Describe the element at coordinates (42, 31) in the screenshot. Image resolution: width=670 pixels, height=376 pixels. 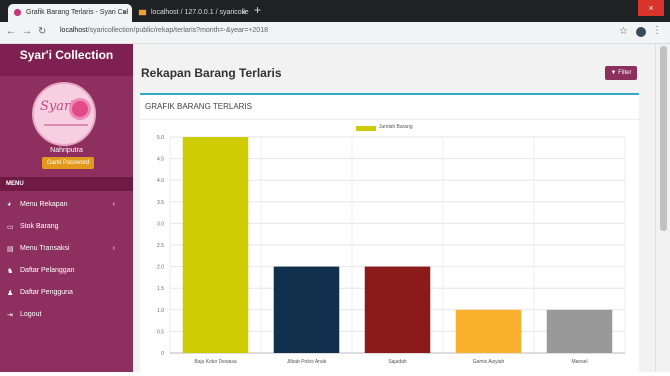
I see `reload-icon: ↻` at that location.